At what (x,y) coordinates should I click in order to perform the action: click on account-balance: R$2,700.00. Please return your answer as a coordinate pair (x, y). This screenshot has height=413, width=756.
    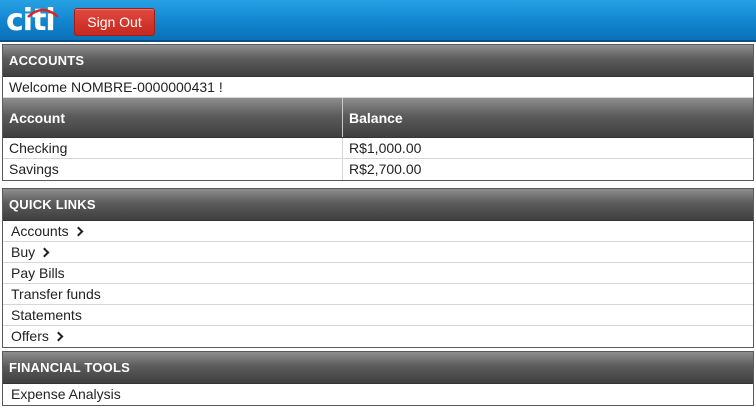
    Looking at the image, I should click on (385, 169).